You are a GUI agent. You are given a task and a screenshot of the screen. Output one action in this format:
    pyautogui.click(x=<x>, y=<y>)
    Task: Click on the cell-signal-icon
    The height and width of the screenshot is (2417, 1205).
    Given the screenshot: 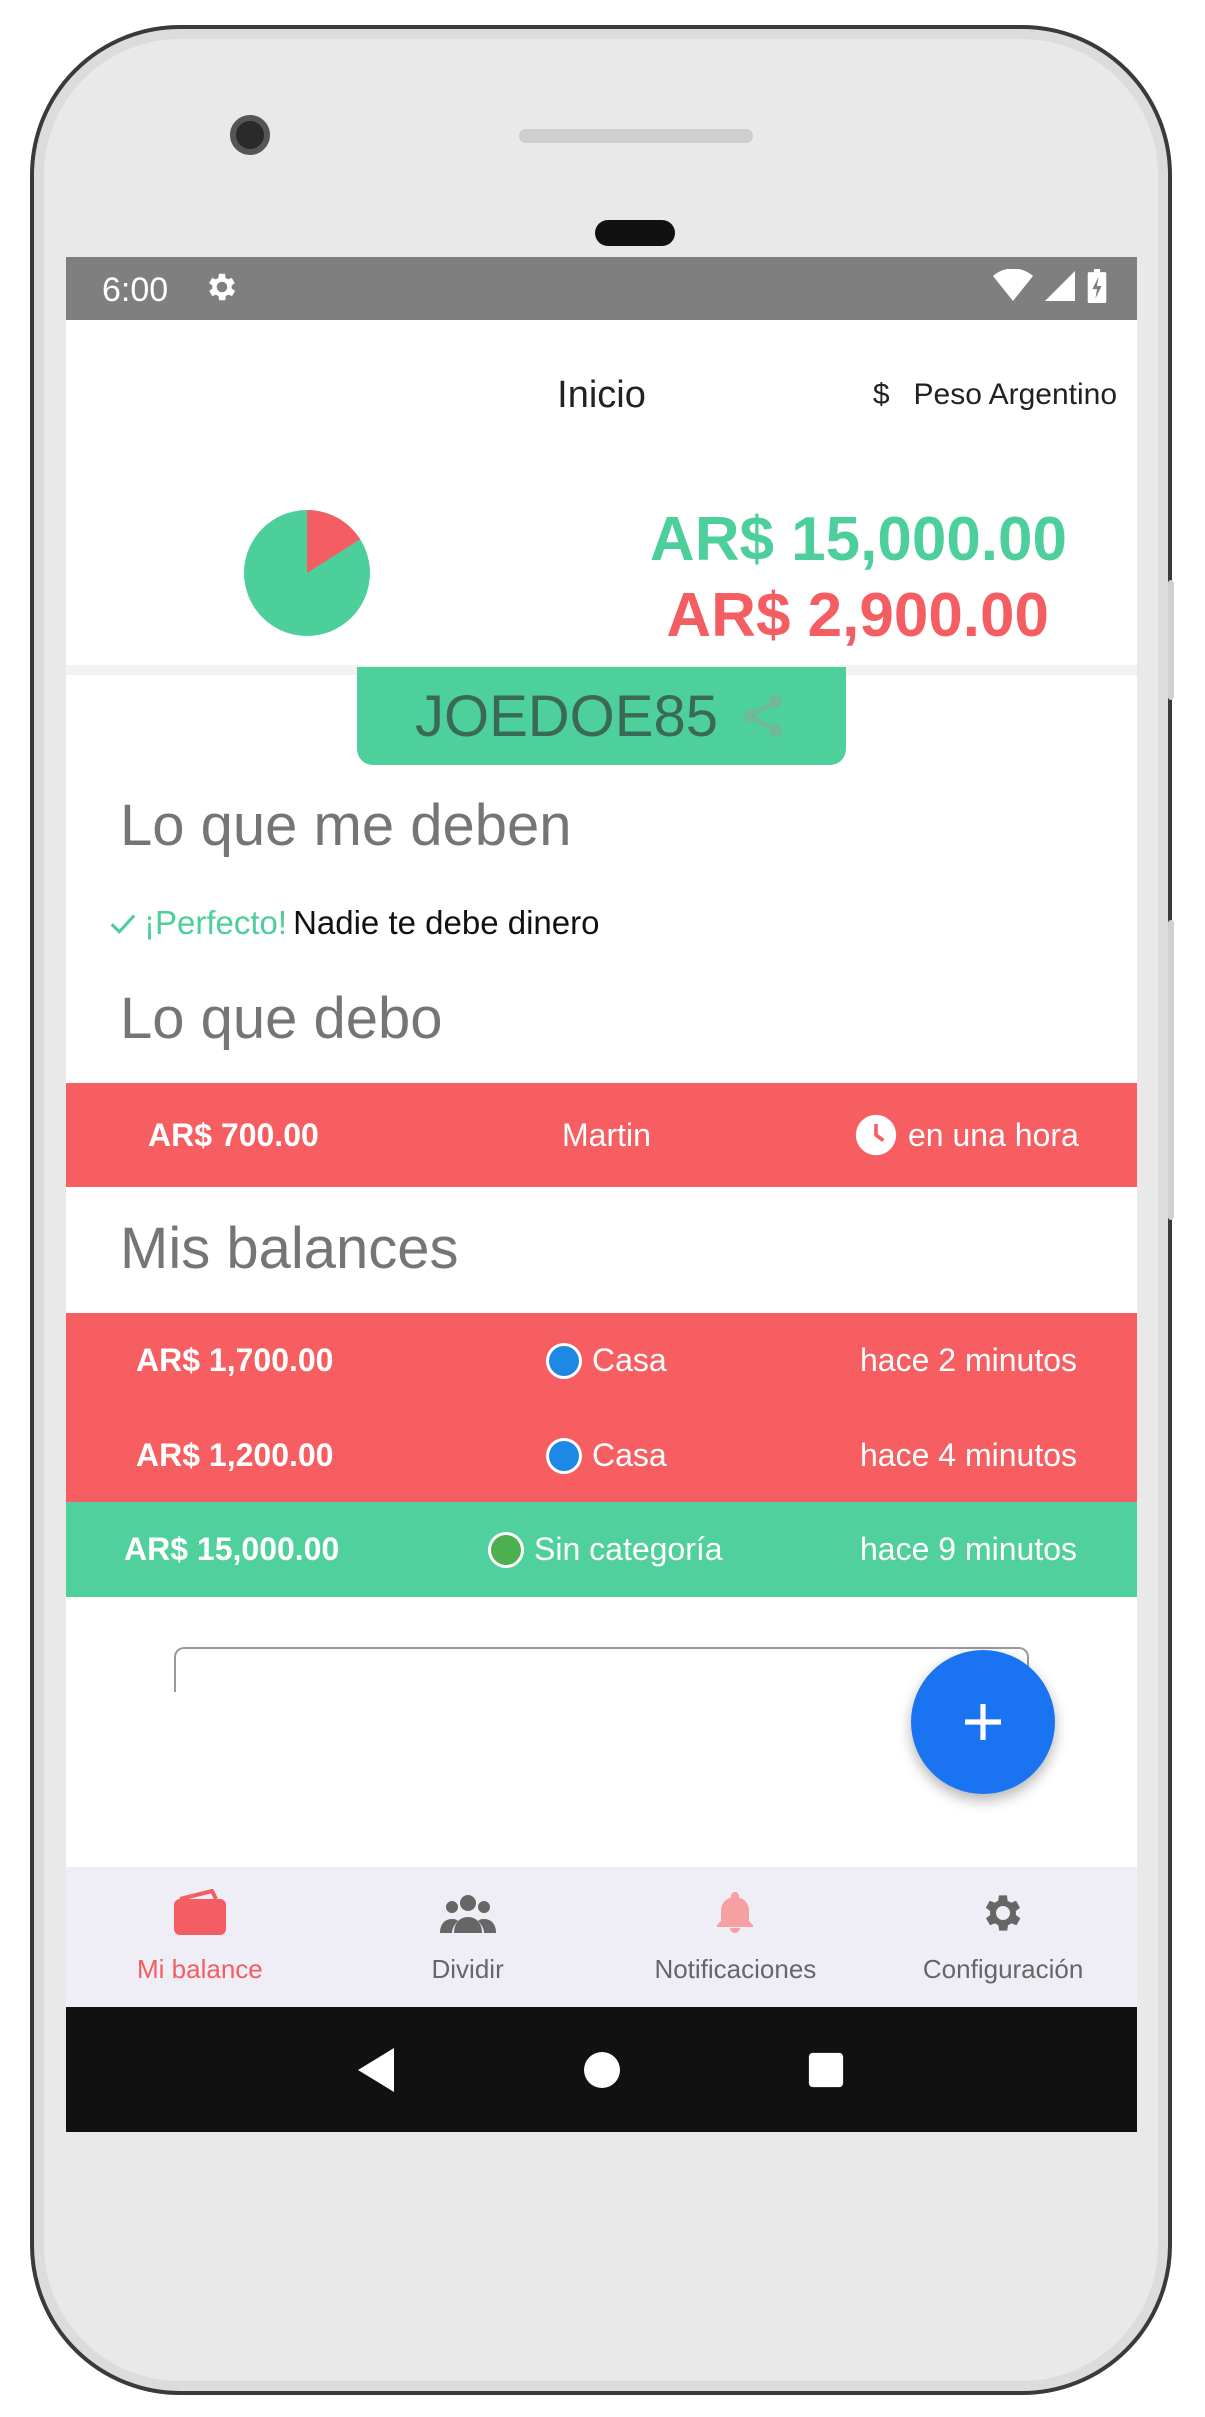 What is the action you would take?
    pyautogui.click(x=1060, y=286)
    